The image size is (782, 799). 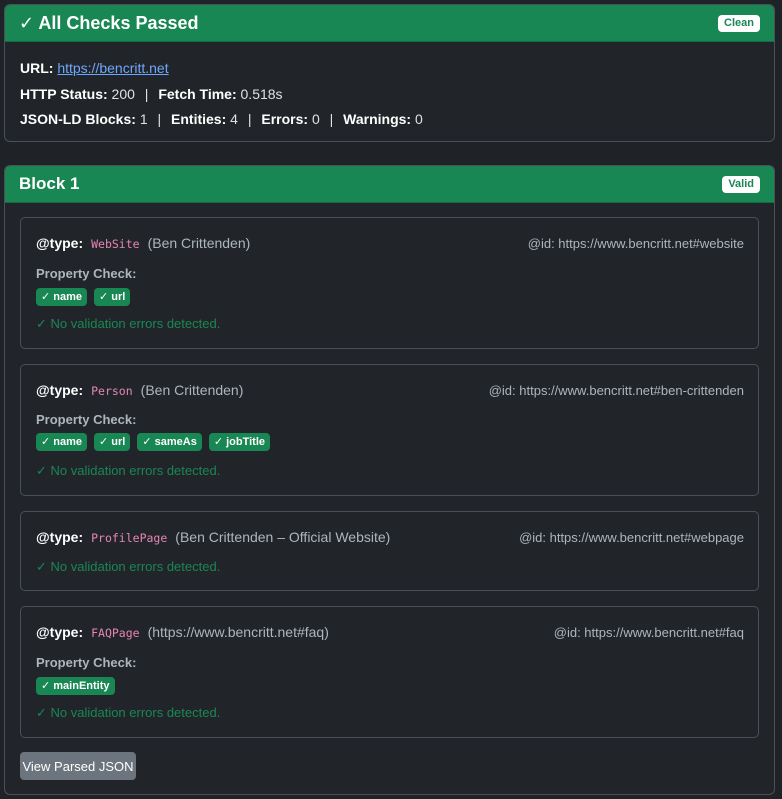 I want to click on warnings-label: Warnings:, so click(x=377, y=119).